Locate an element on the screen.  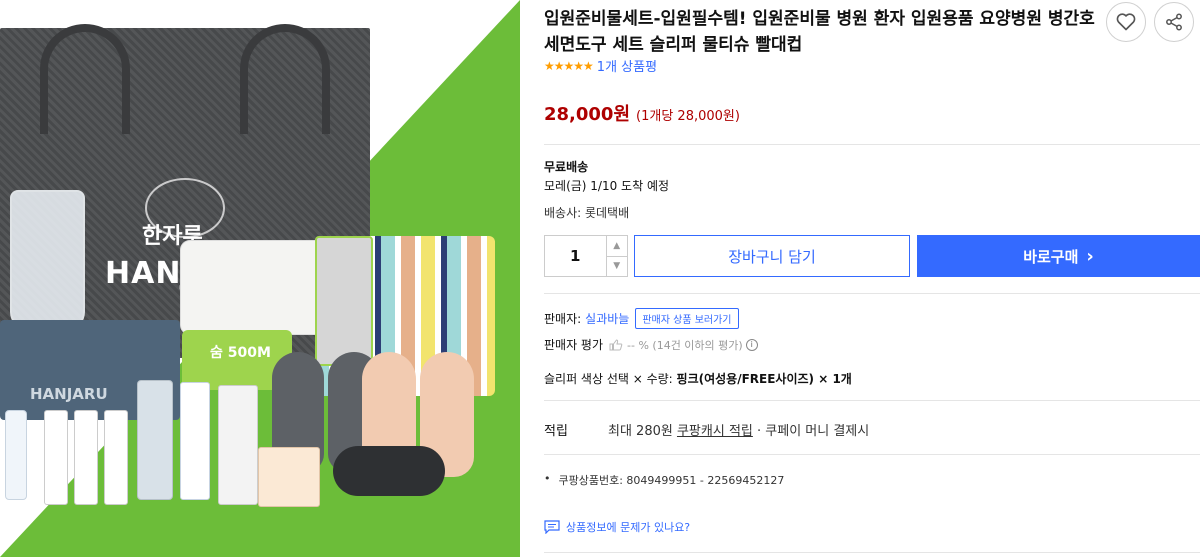
report-problem-link: 상품정보에 문제가 있나요? is located at coordinates (617, 527).